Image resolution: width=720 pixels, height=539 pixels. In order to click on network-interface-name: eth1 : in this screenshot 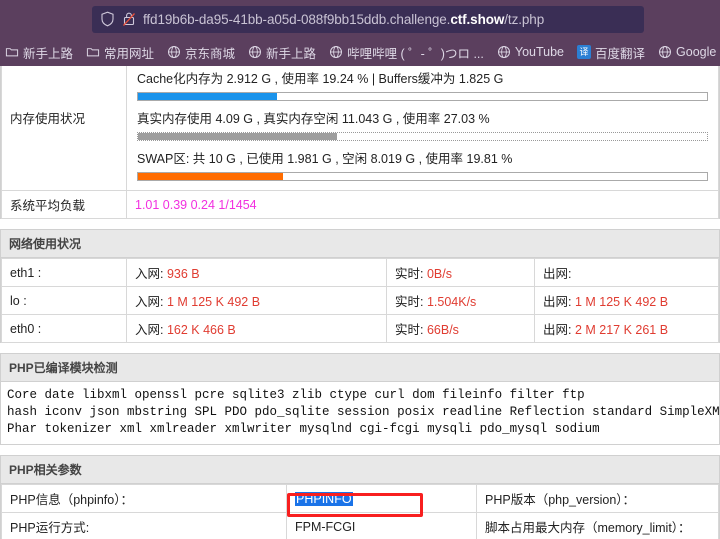, I will do `click(64, 272)`.